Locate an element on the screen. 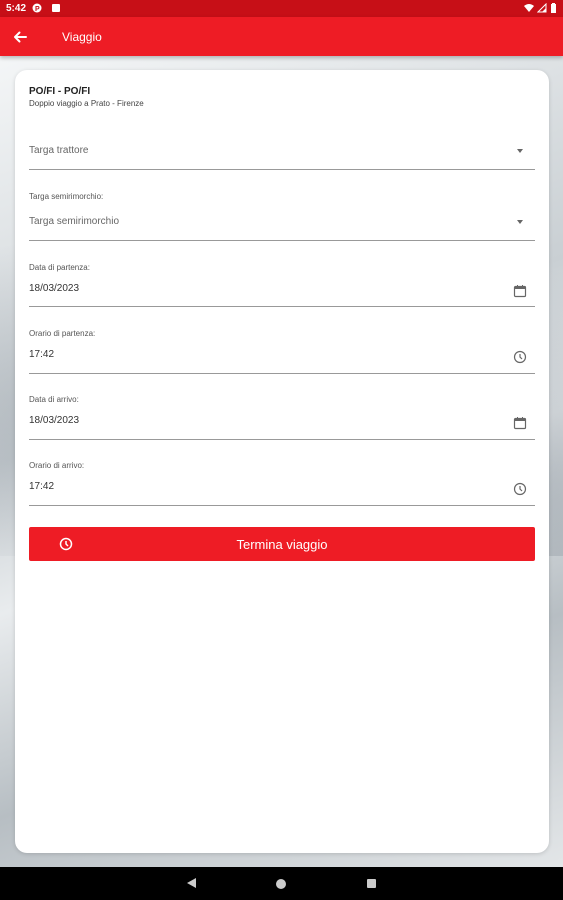 The image size is (563, 900). nav-home-icon is located at coordinates (281, 884).